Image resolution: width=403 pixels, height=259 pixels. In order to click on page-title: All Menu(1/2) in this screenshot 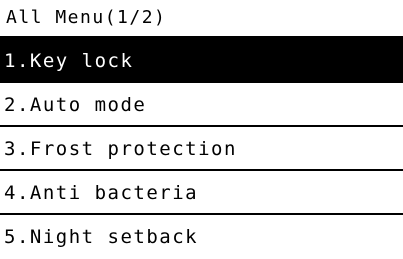, I will do `click(86, 17)`.